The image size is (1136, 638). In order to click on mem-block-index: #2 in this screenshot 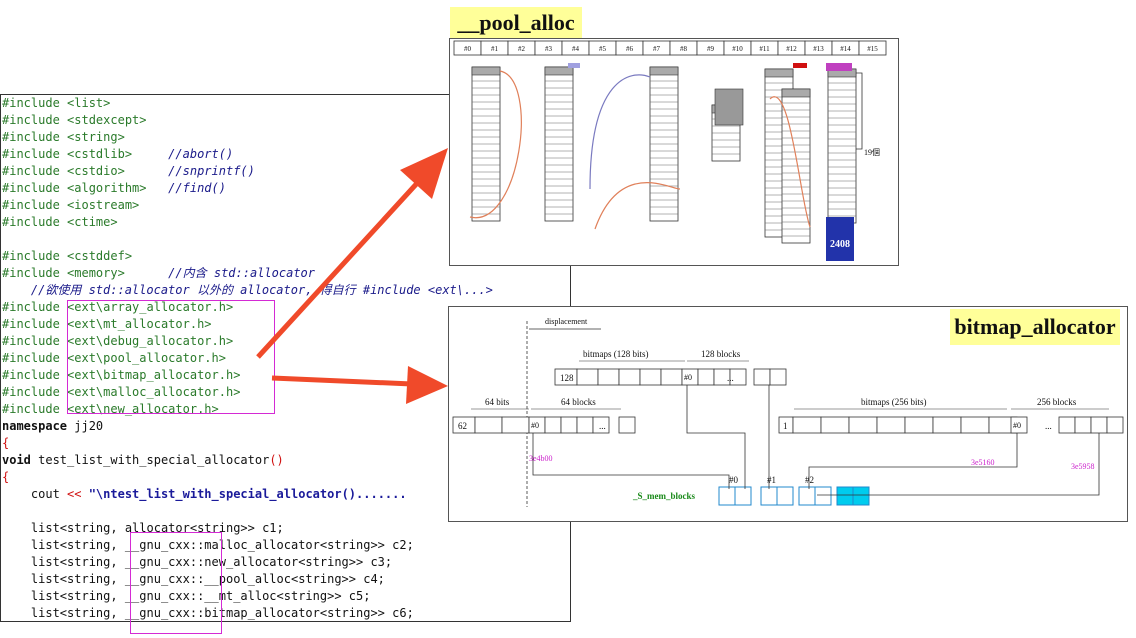, I will do `click(809, 480)`.